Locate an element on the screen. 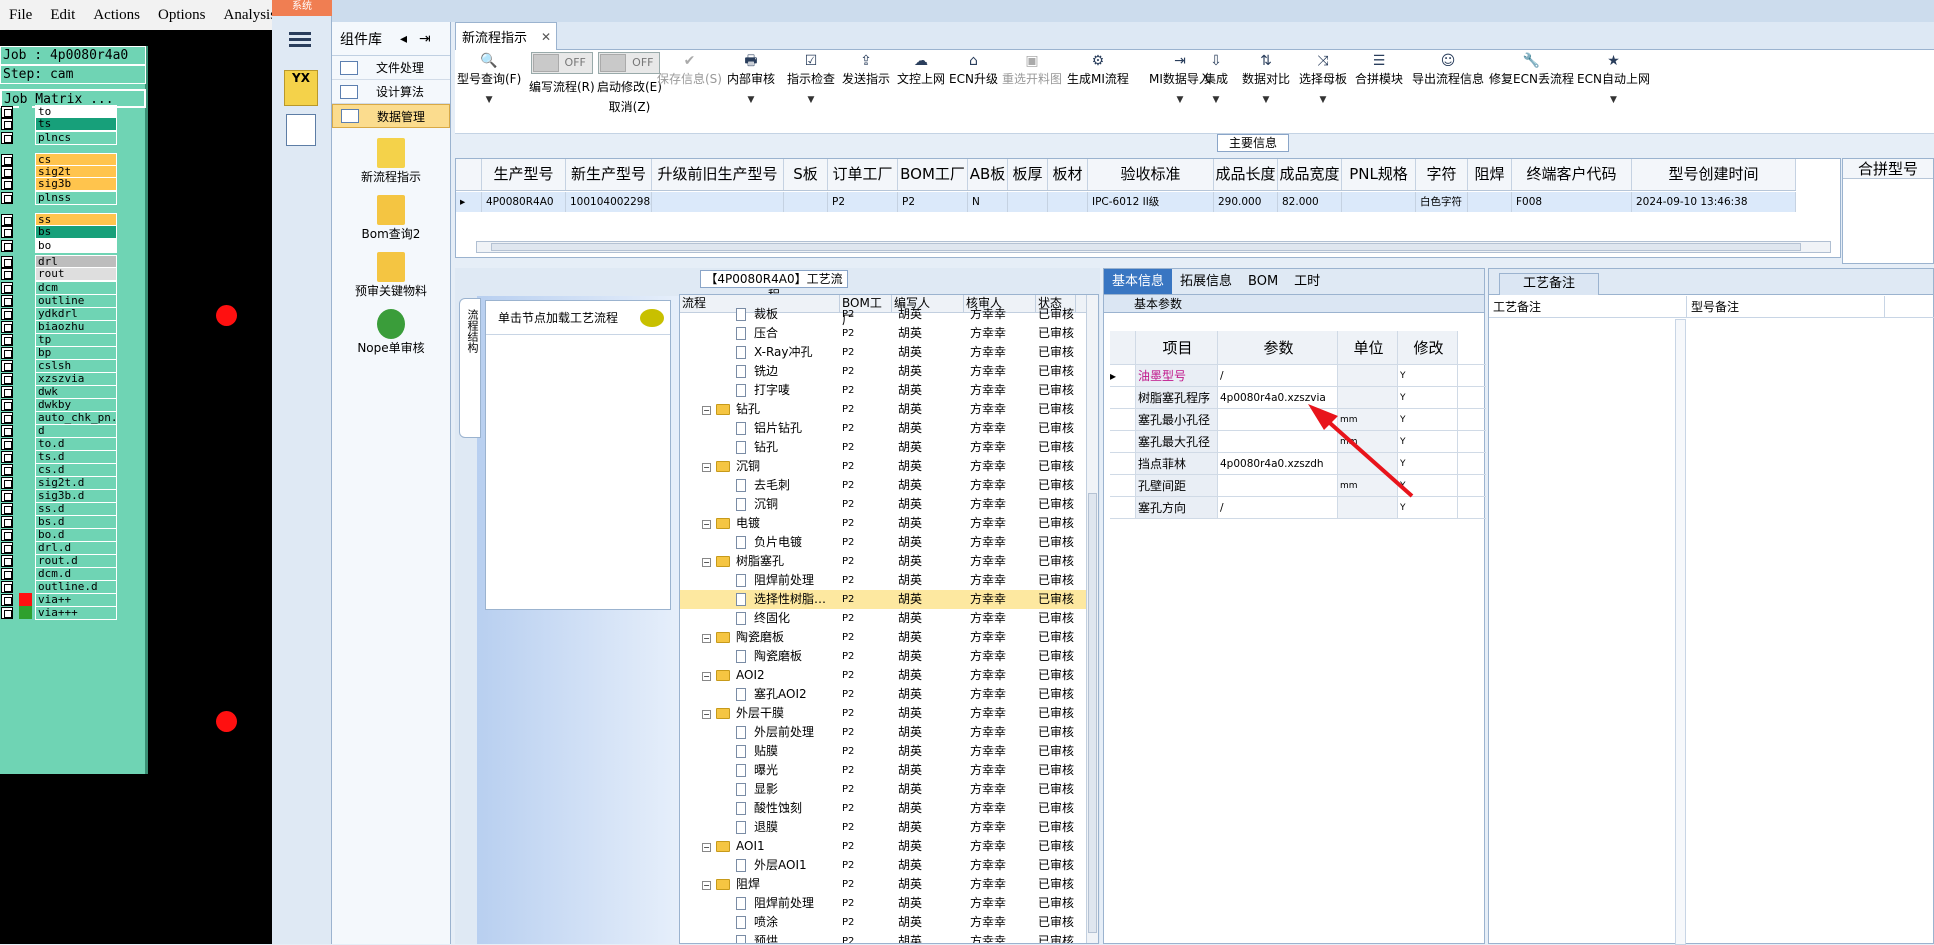 Image resolution: width=1934 pixels, height=945 pixels. params-column-header: 单位 is located at coordinates (1368, 347).